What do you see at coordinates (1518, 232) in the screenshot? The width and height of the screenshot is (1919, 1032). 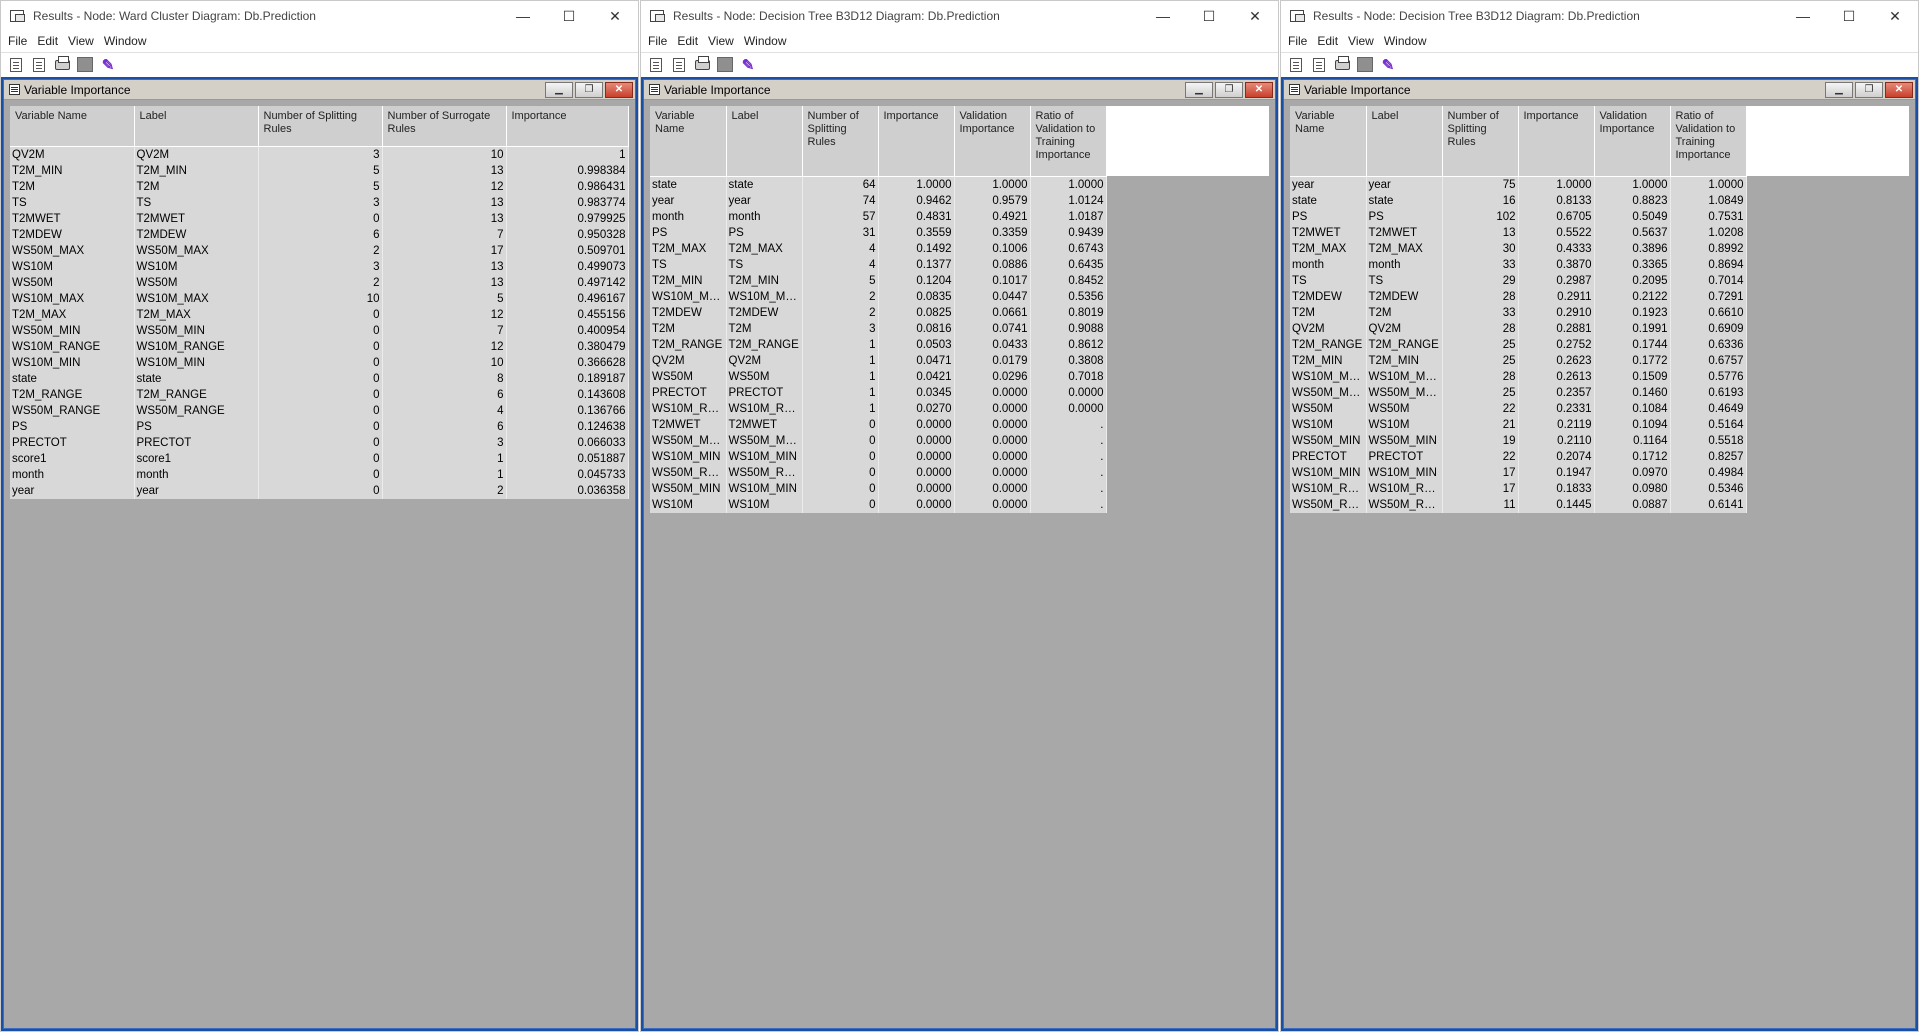 I see `table-row: T2MWET T2MWET 13 0.5522 0.5637 1.0208` at bounding box center [1518, 232].